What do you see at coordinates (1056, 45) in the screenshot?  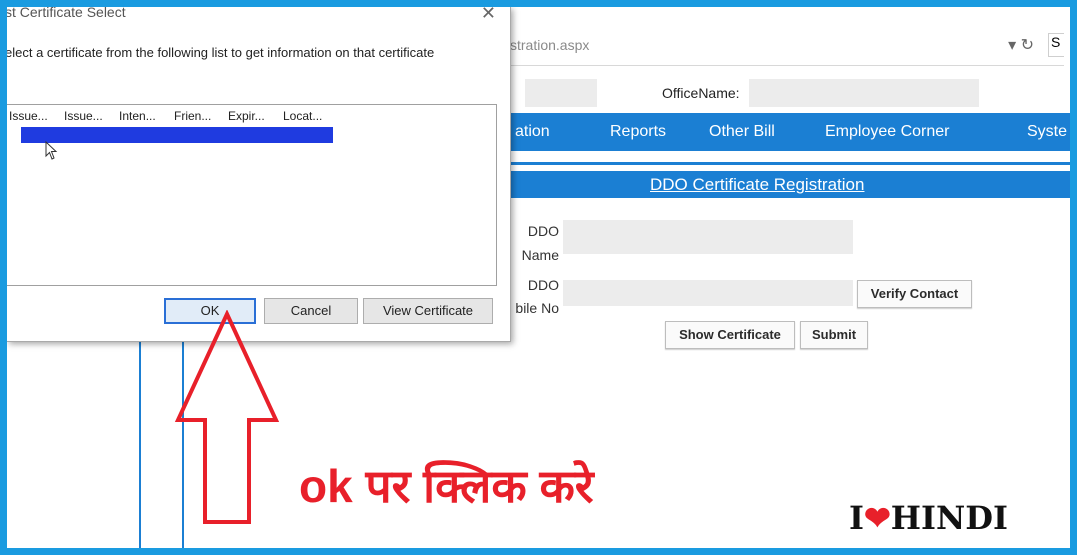 I see `new-tab-icon: S` at bounding box center [1056, 45].